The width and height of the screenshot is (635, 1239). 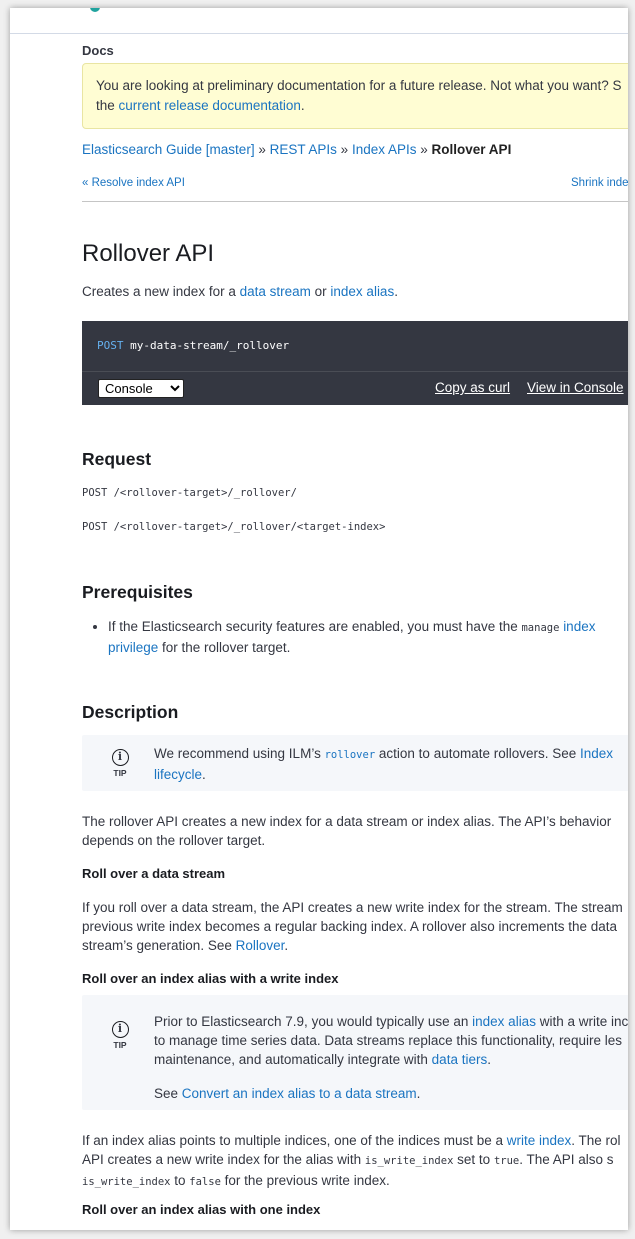 What do you see at coordinates (579, 626) in the screenshot?
I see `index-privilege-link: index` at bounding box center [579, 626].